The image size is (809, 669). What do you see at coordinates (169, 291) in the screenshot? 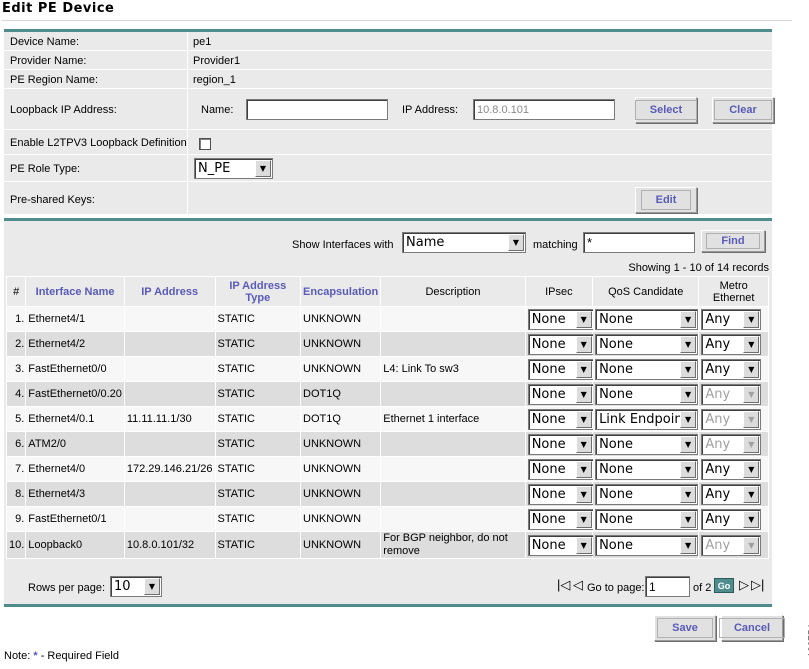
I see `col-ip-address: IP Address` at bounding box center [169, 291].